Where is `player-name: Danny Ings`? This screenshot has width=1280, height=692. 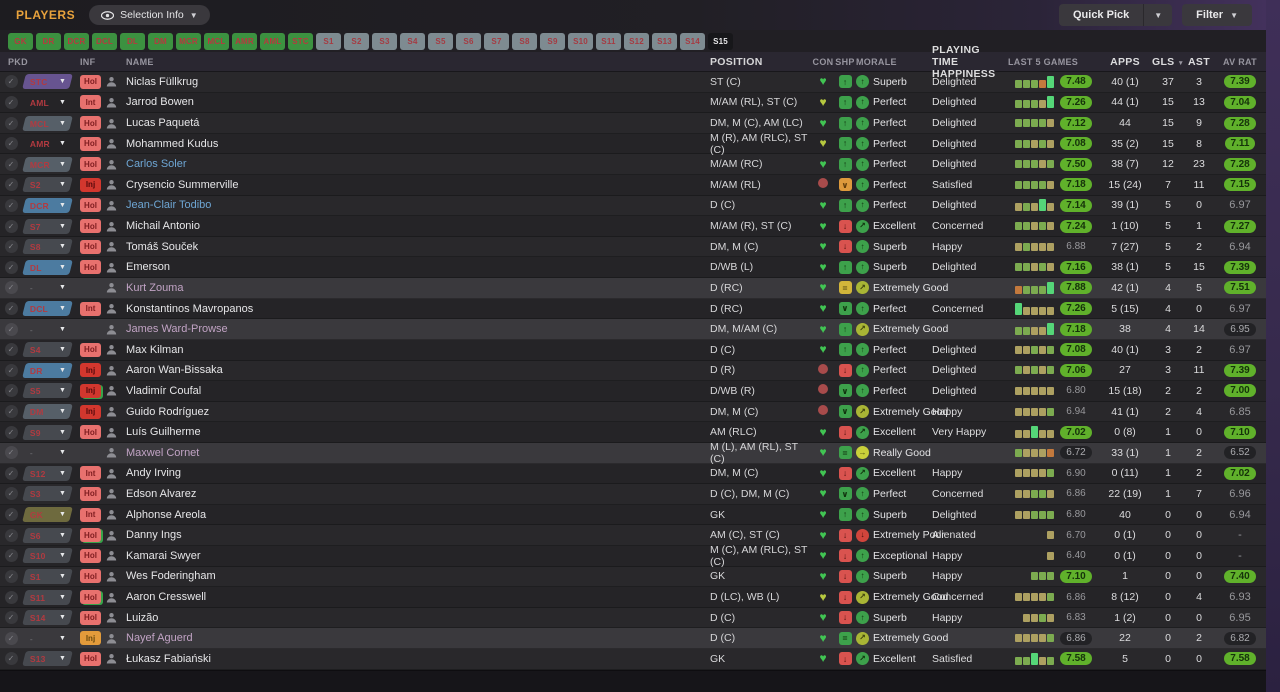 player-name: Danny Ings is located at coordinates (418, 535).